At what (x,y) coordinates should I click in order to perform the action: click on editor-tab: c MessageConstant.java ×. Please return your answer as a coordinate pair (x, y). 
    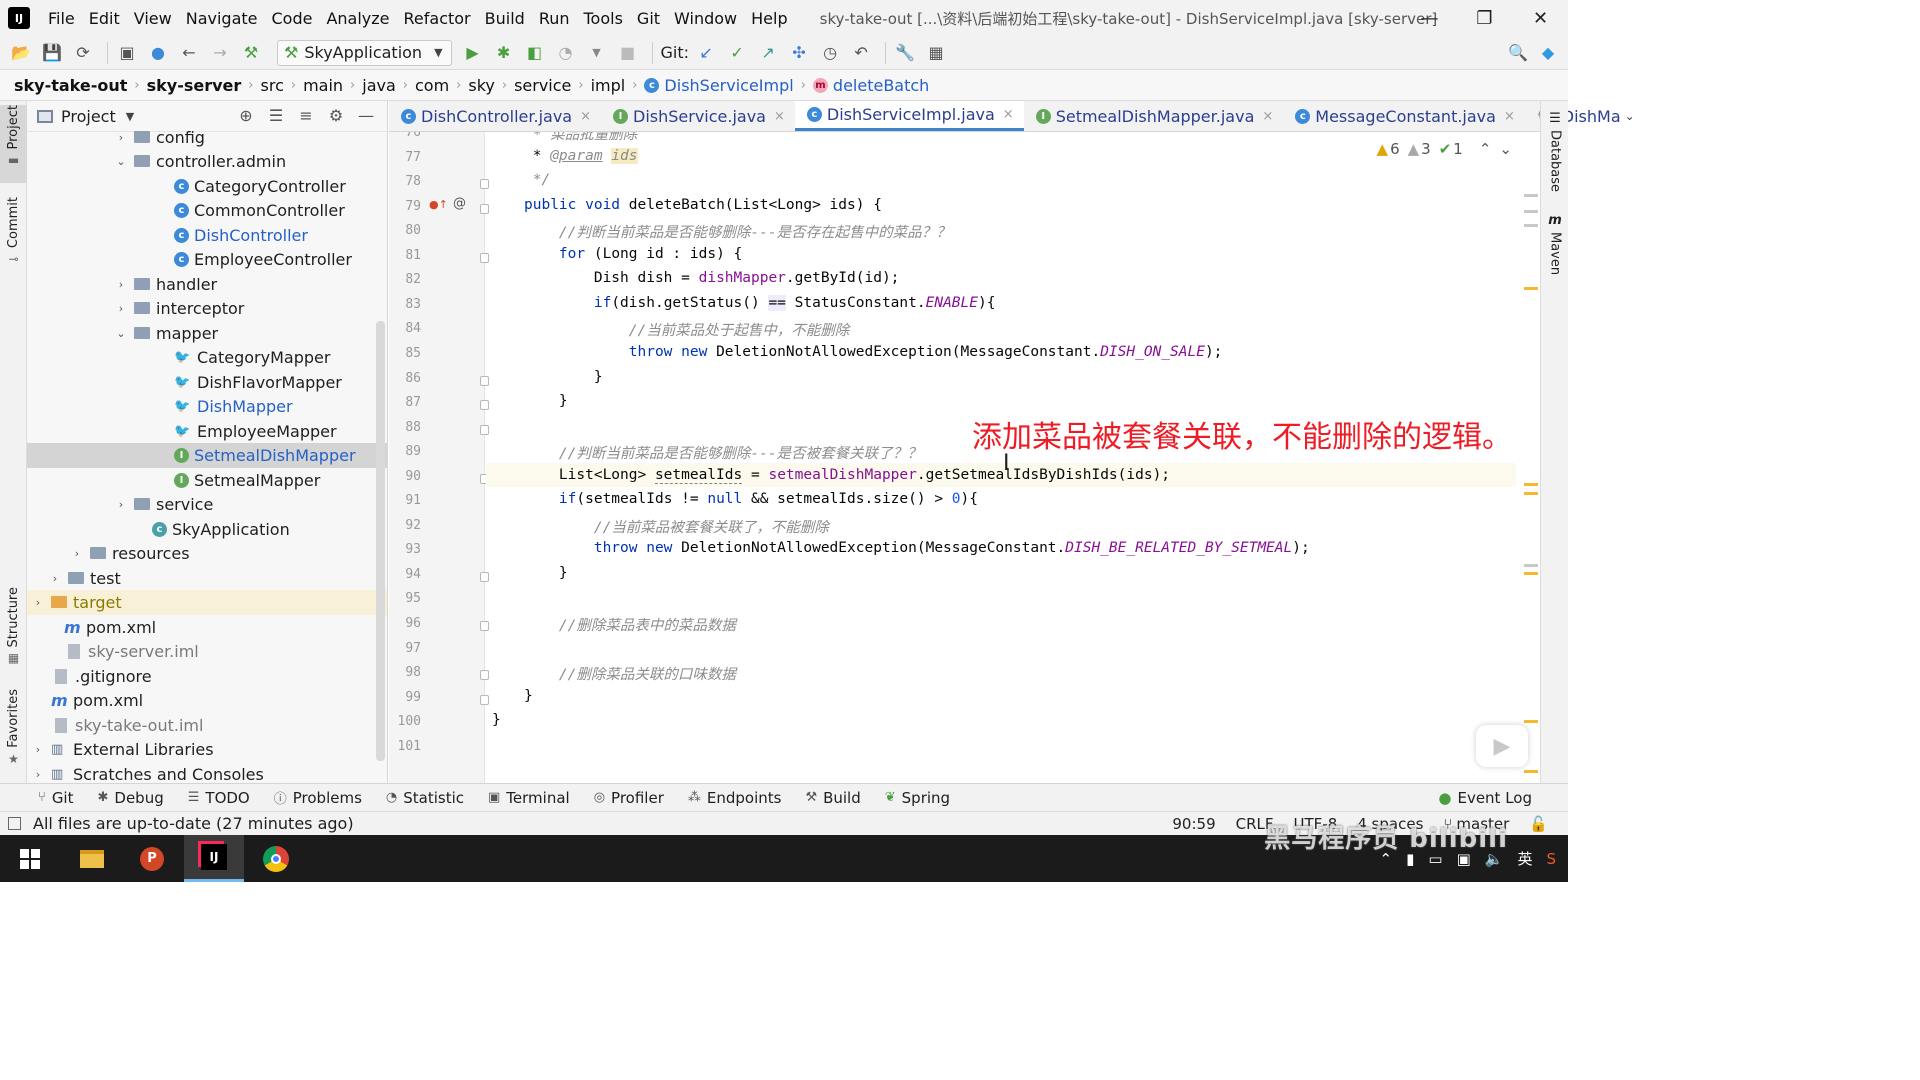
    Looking at the image, I should click on (1404, 116).